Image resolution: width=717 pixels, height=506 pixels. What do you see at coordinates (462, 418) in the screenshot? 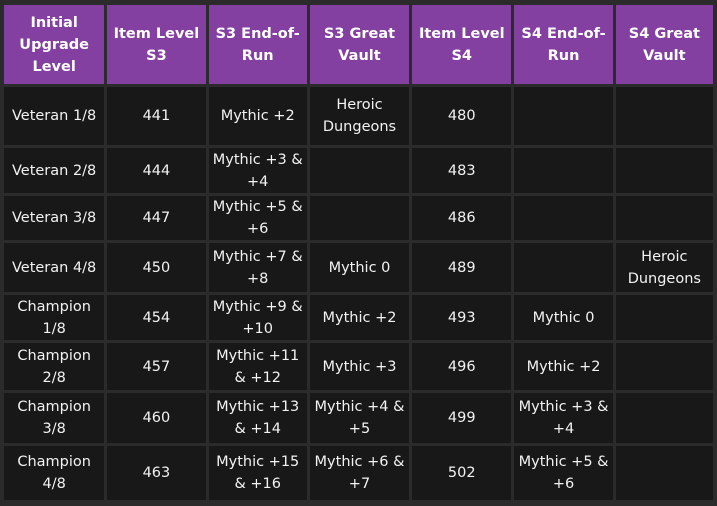
I see `table-cell: 499` at bounding box center [462, 418].